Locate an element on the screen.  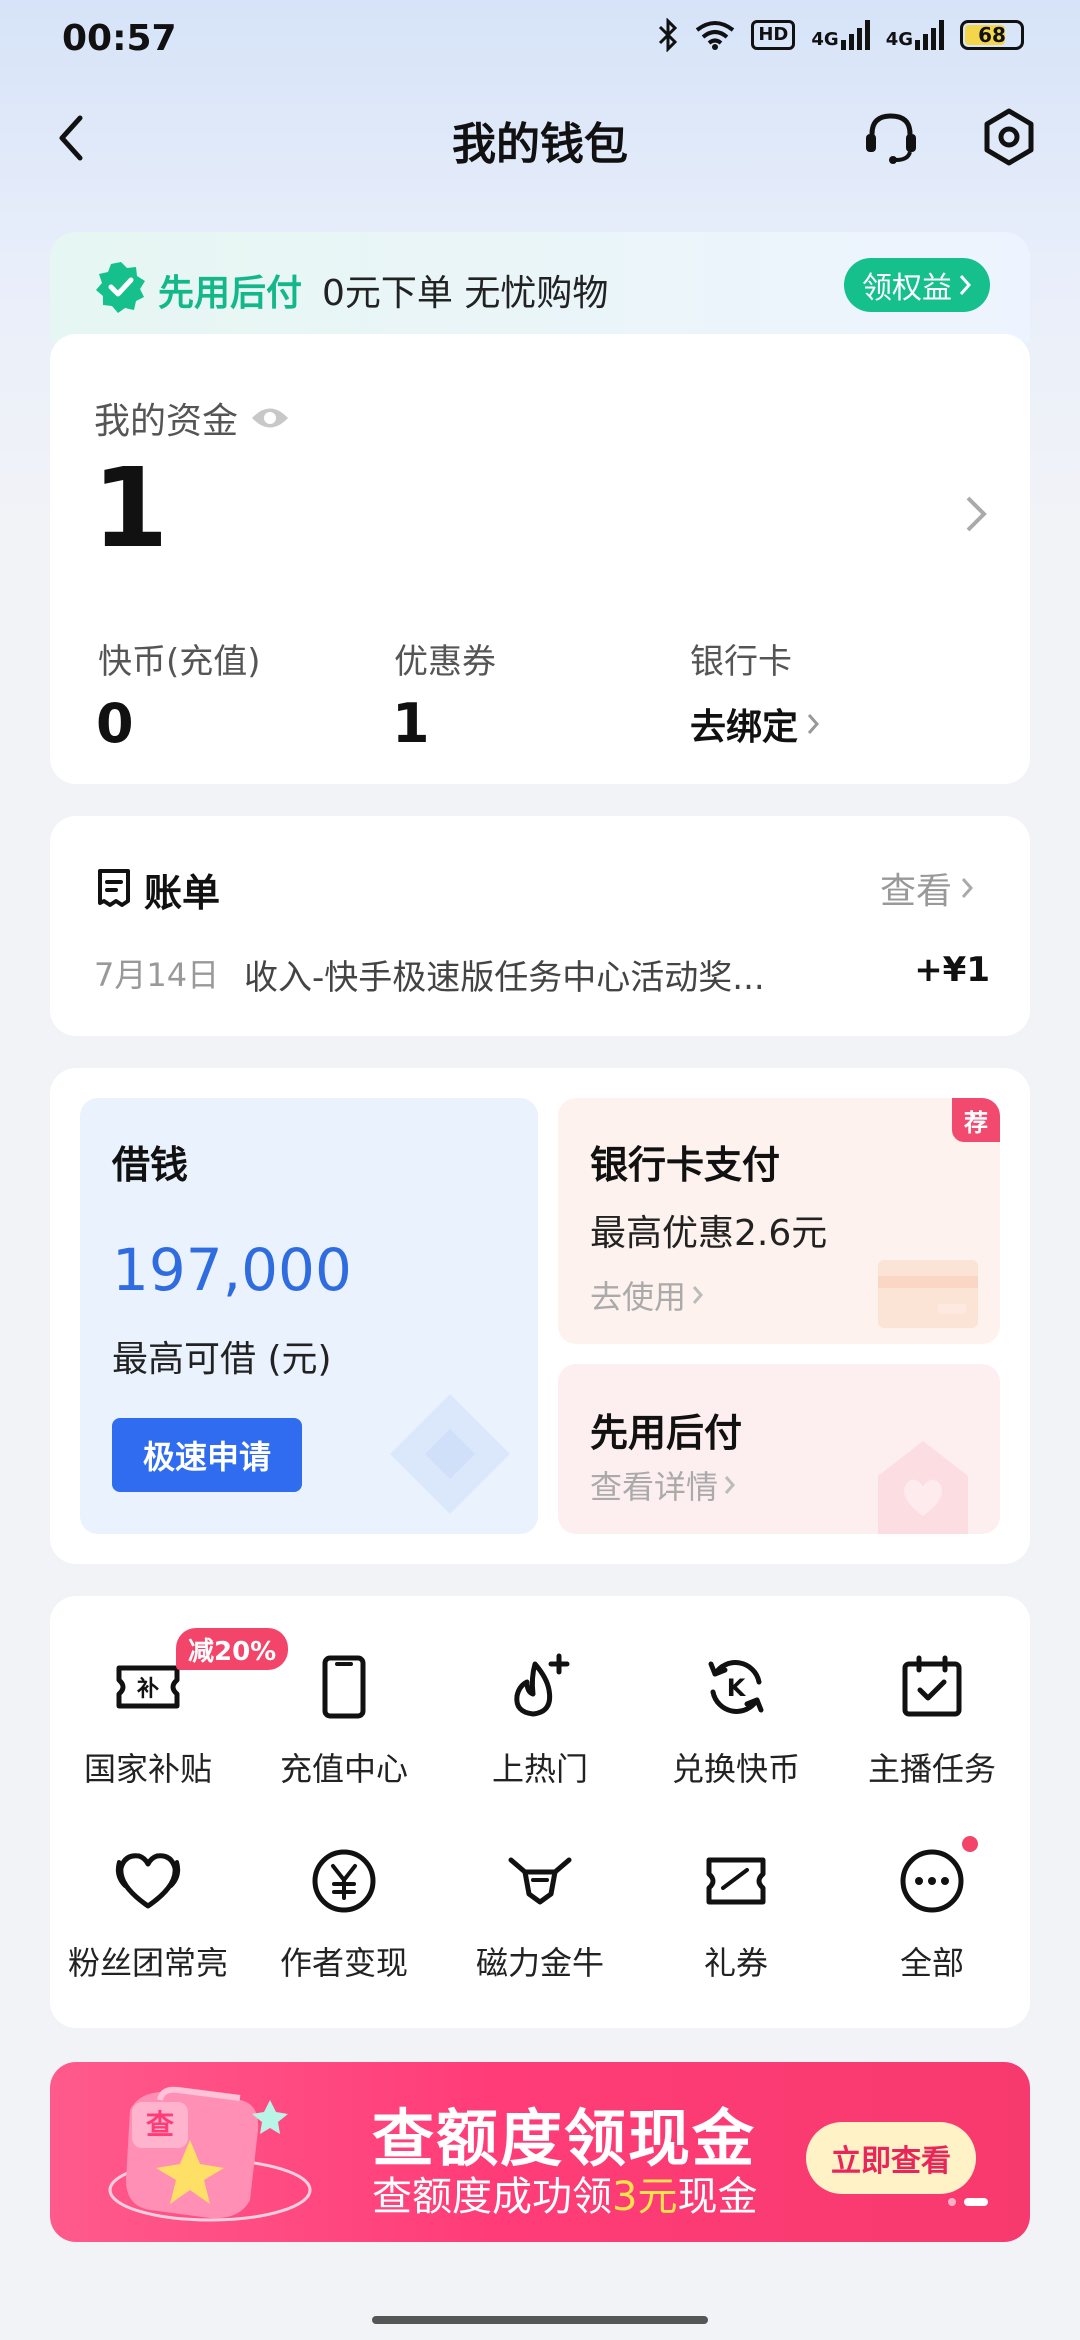
bluetooth-icon is located at coordinates (668, 35).